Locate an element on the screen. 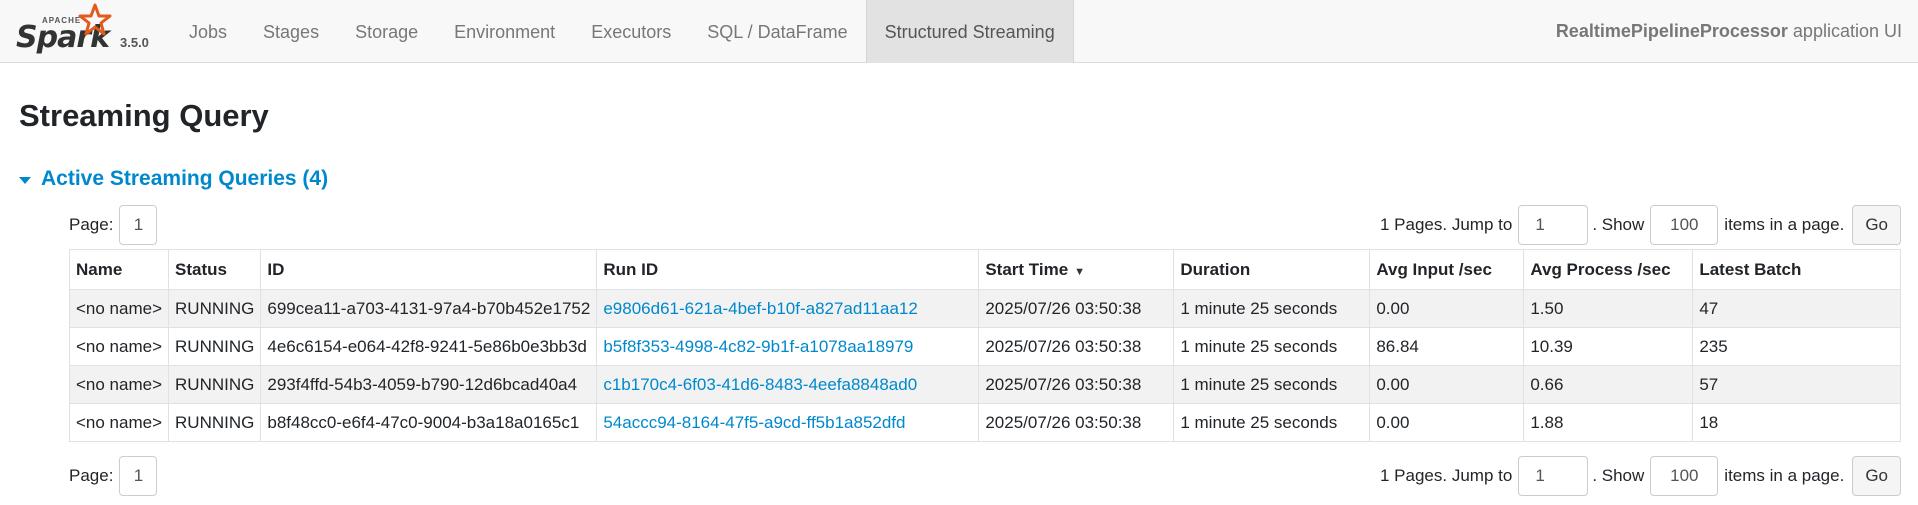  run-id-link: 54accc94-8164-47f5-a9cd-ff5b1a852dfd is located at coordinates (754, 422).